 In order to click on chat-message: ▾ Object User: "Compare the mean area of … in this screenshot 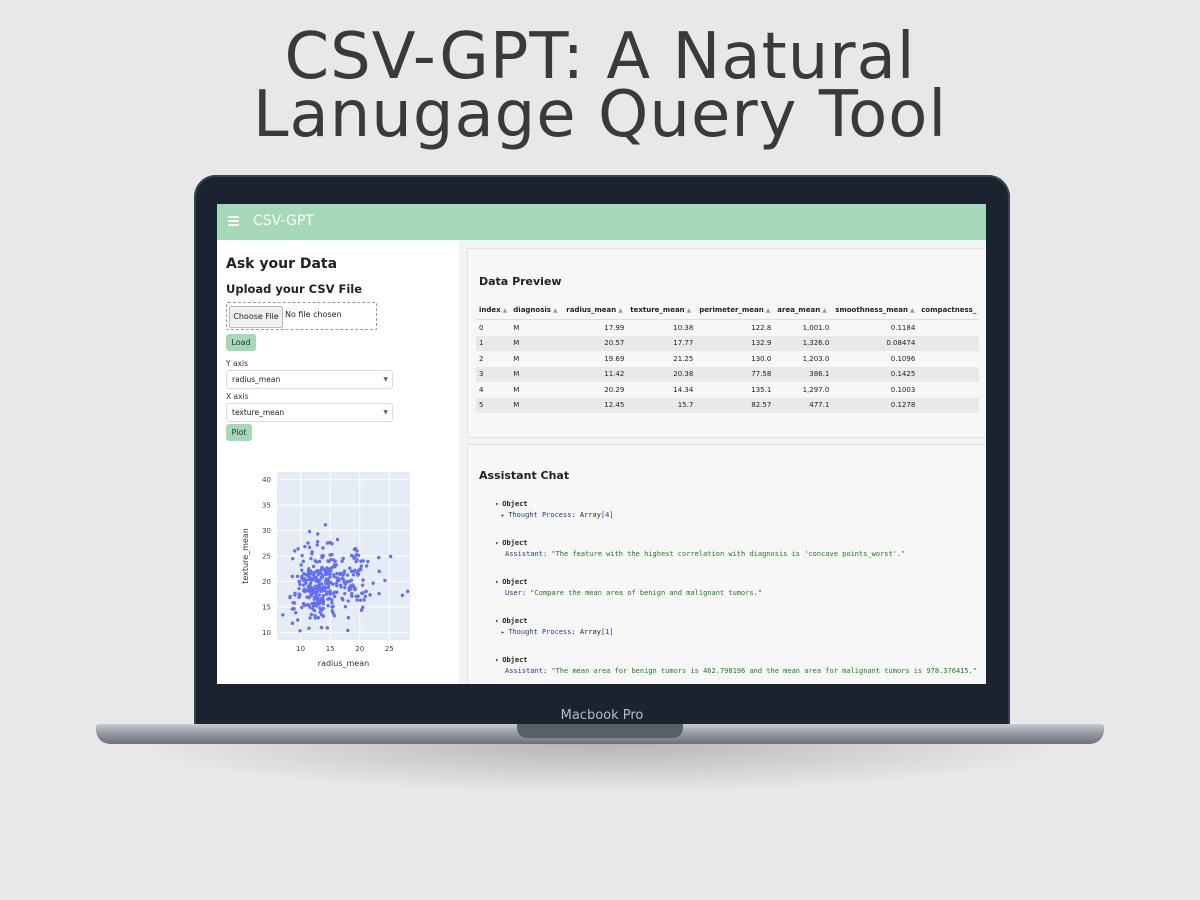, I will do `click(628, 587)`.